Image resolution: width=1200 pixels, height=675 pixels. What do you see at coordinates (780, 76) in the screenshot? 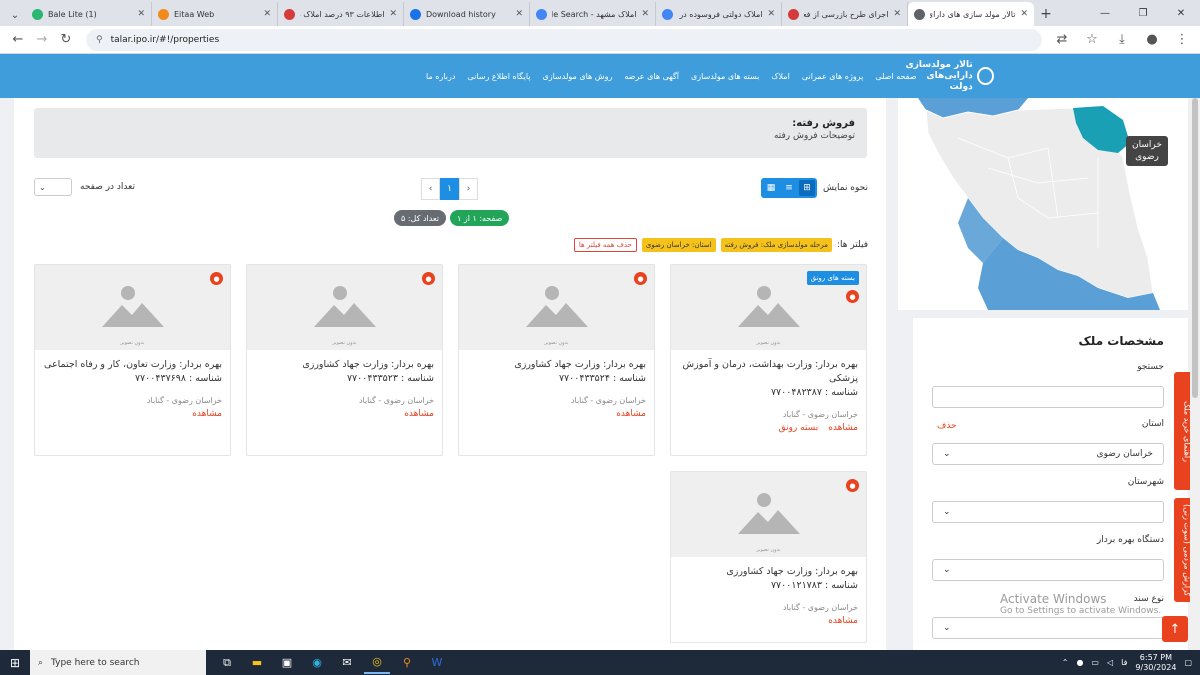
I see `nav-item: املاک` at bounding box center [780, 76].